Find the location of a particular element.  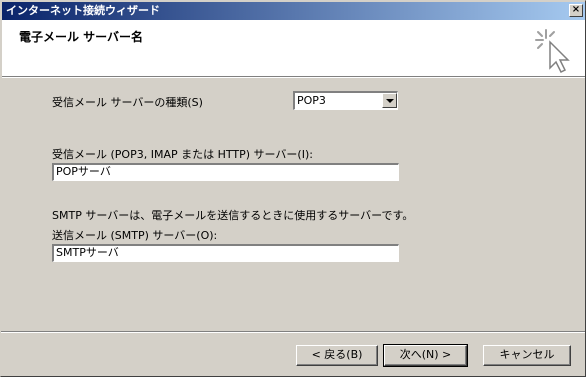

incoming-type-label: 受信メール サーバーの種類(S) is located at coordinates (127, 102).